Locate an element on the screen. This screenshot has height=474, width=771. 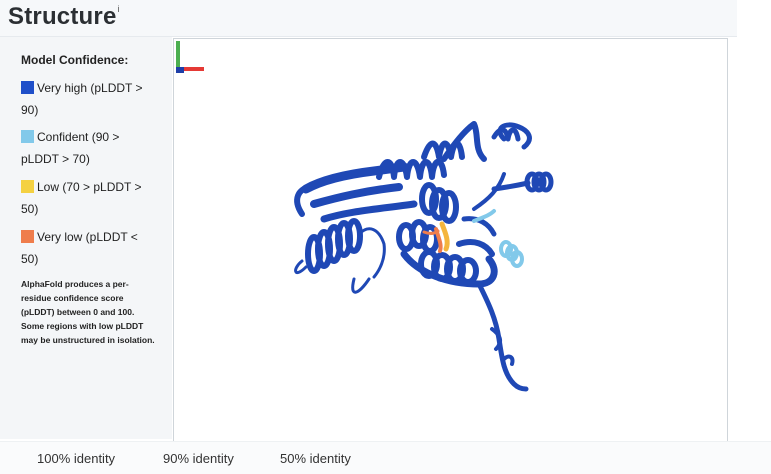
identity-50-option: 50% identity is located at coordinates (315, 458).